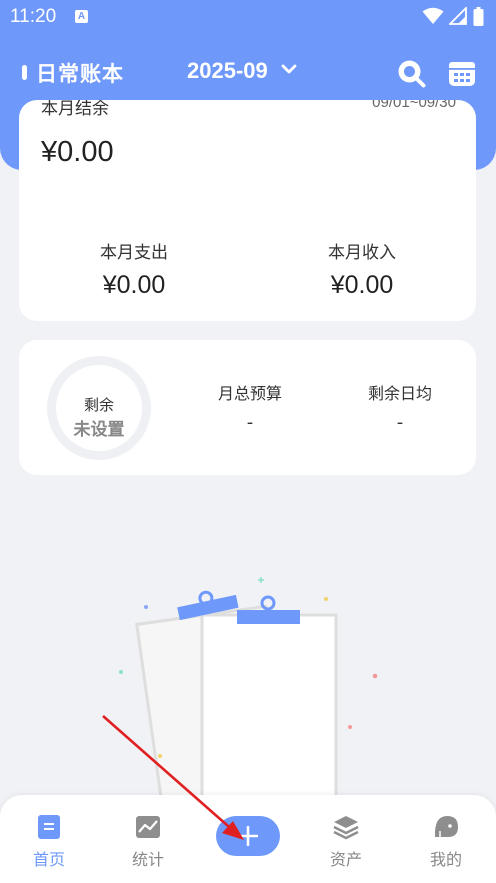  I want to click on remaining-budget-ring: 剩余 未设置, so click(99, 408).